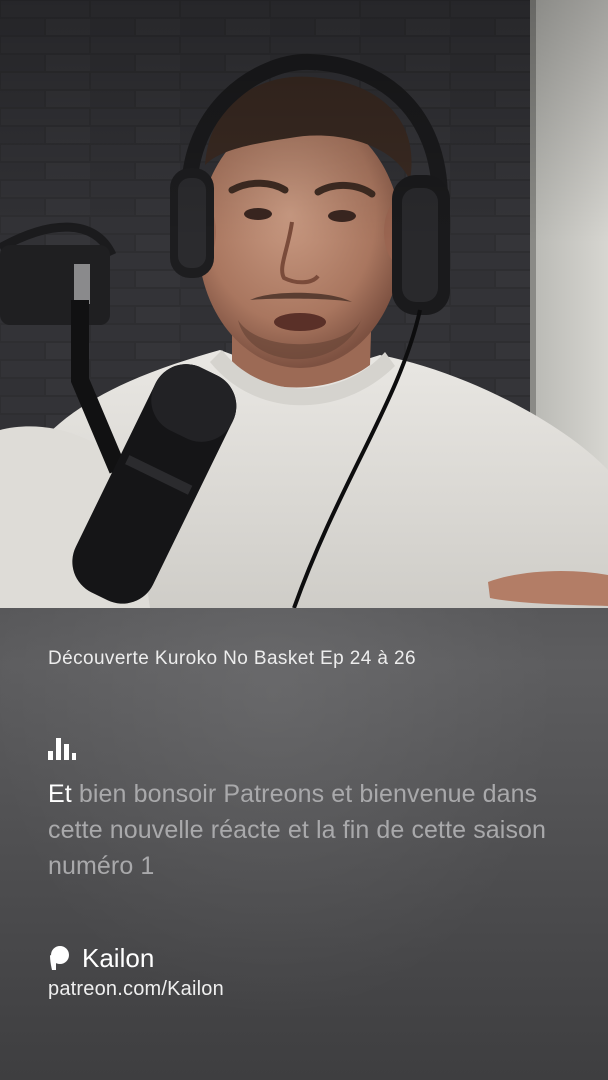  I want to click on creator-url-link: patreon.com/Kailon, so click(136, 989).